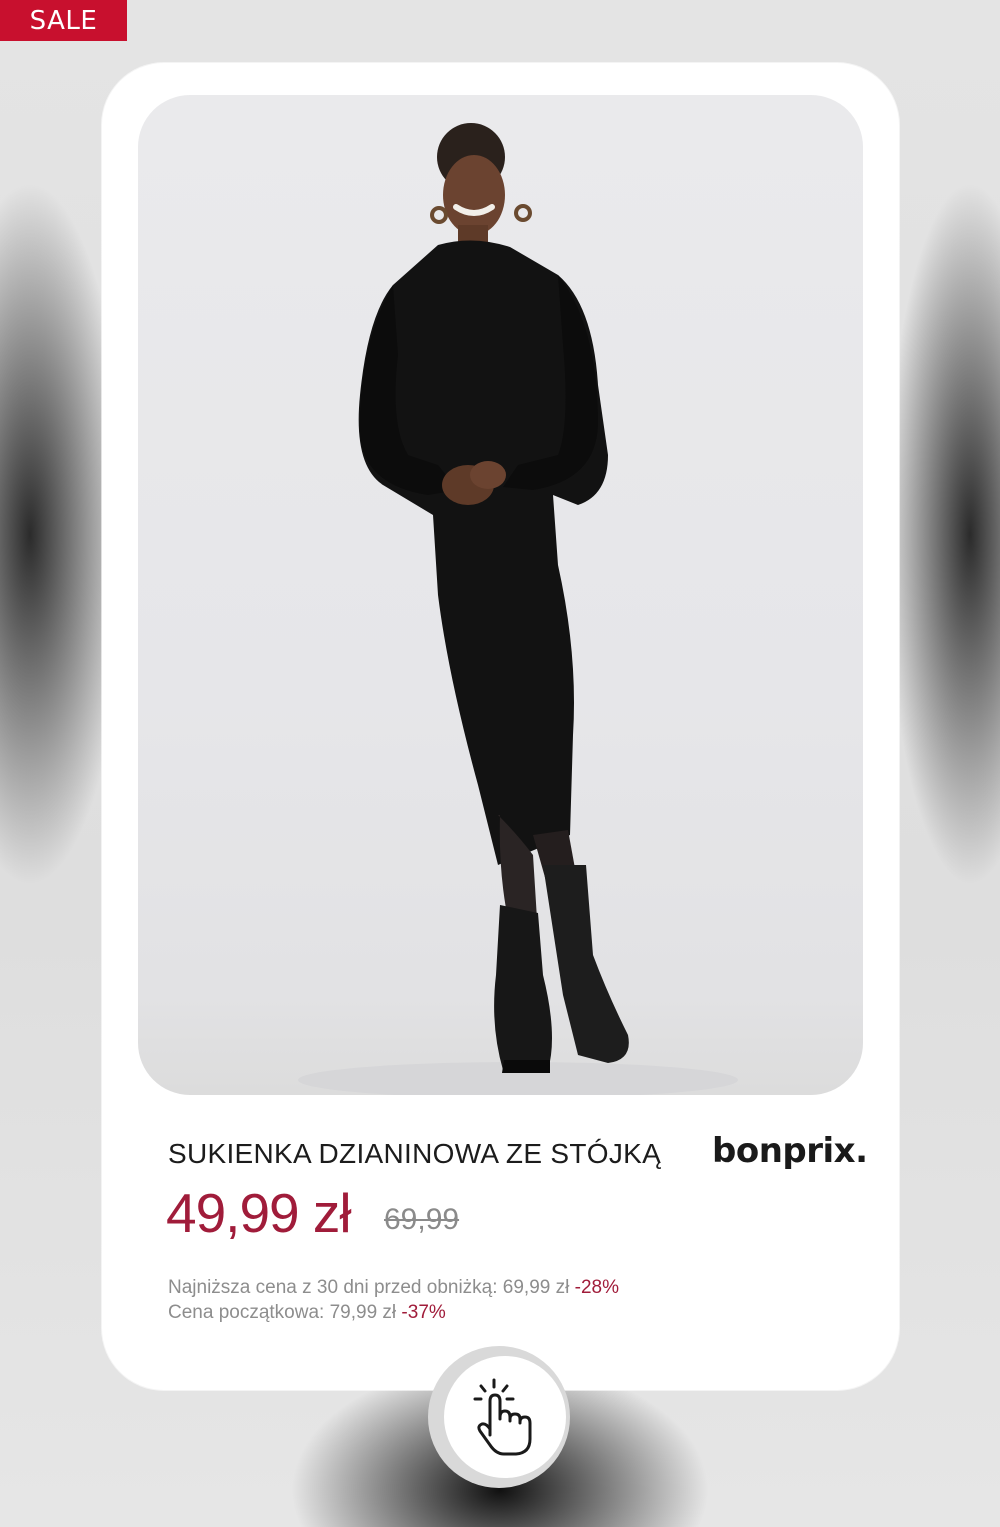 This screenshot has height=1527, width=1000. What do you see at coordinates (422, 1219) in the screenshot?
I see `old-price: 69,99` at bounding box center [422, 1219].